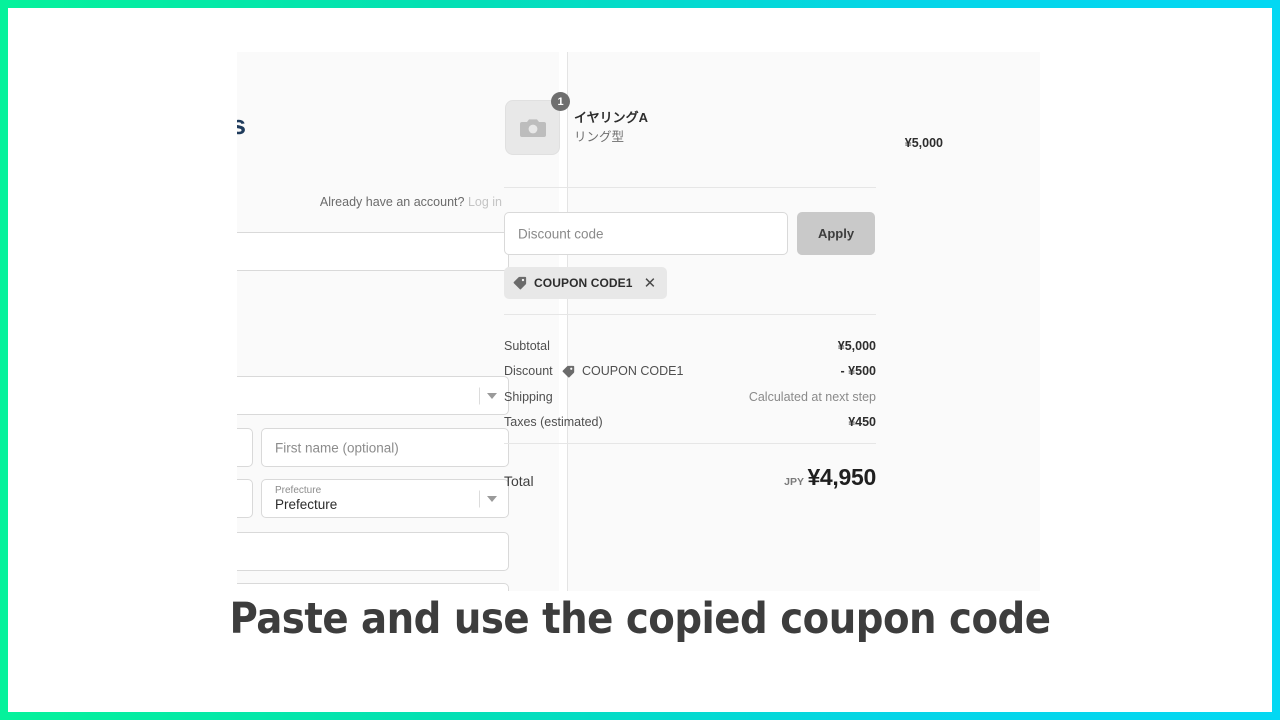 This screenshot has width=1280, height=720. What do you see at coordinates (794, 482) in the screenshot?
I see `total-currency: JPY` at bounding box center [794, 482].